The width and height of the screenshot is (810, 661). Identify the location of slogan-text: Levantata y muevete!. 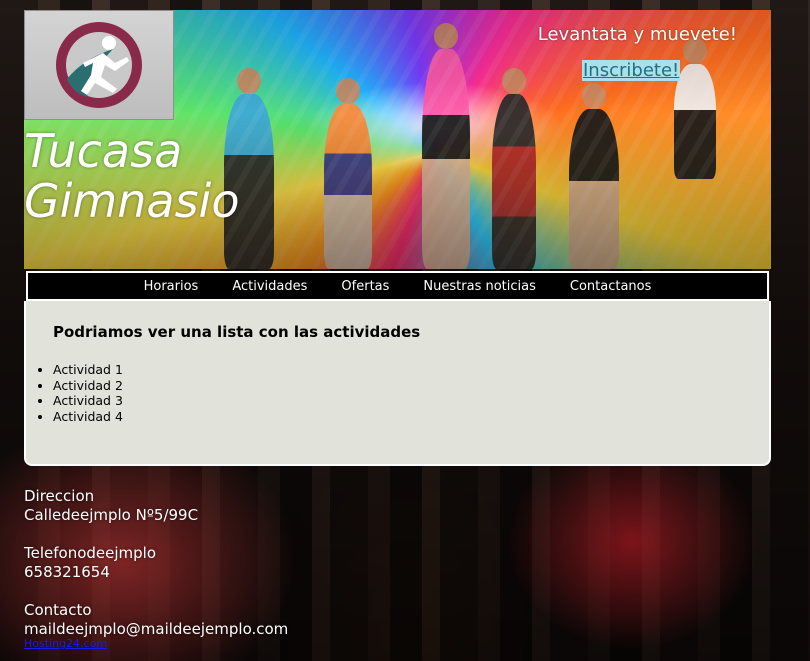
(637, 34).